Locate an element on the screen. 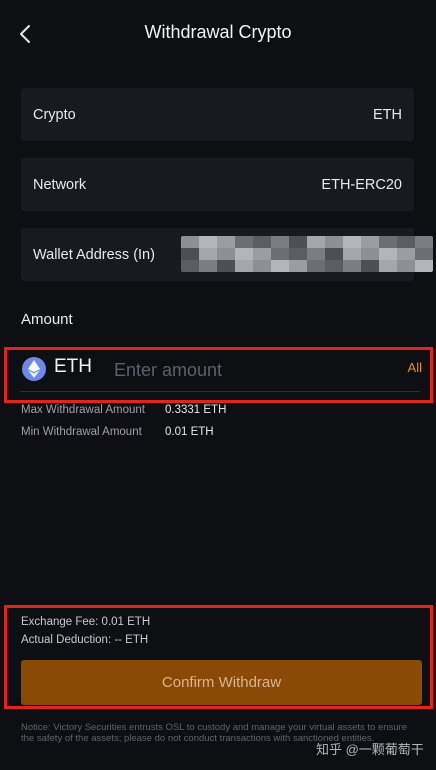 Image resolution: width=436 pixels, height=770 pixels. min-withdrawal-label: Min Withdrawal Amount is located at coordinates (81, 432).